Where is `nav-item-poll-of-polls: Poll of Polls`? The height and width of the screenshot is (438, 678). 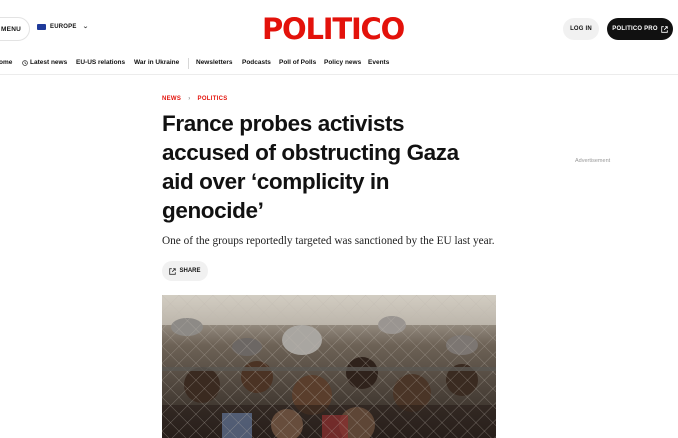
nav-item-poll-of-polls: Poll of Polls is located at coordinates (297, 62).